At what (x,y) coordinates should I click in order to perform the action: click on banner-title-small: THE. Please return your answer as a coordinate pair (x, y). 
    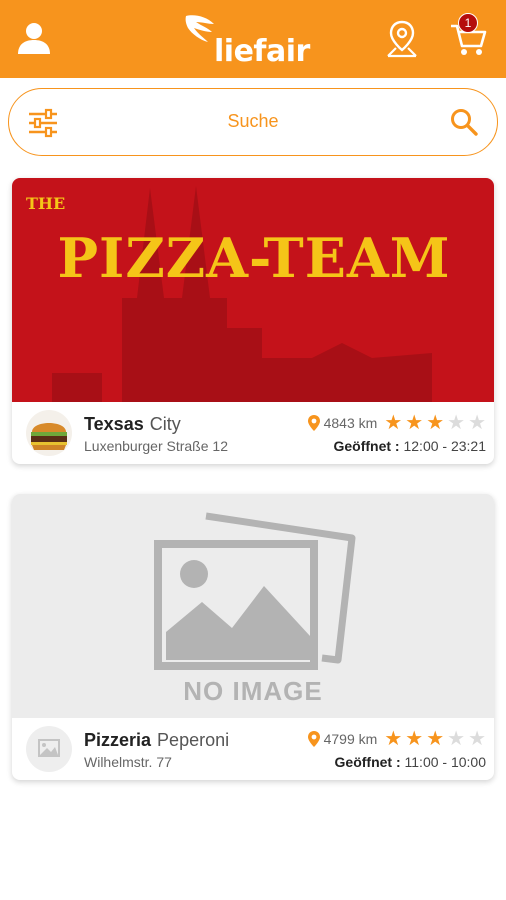
    Looking at the image, I should click on (46, 203).